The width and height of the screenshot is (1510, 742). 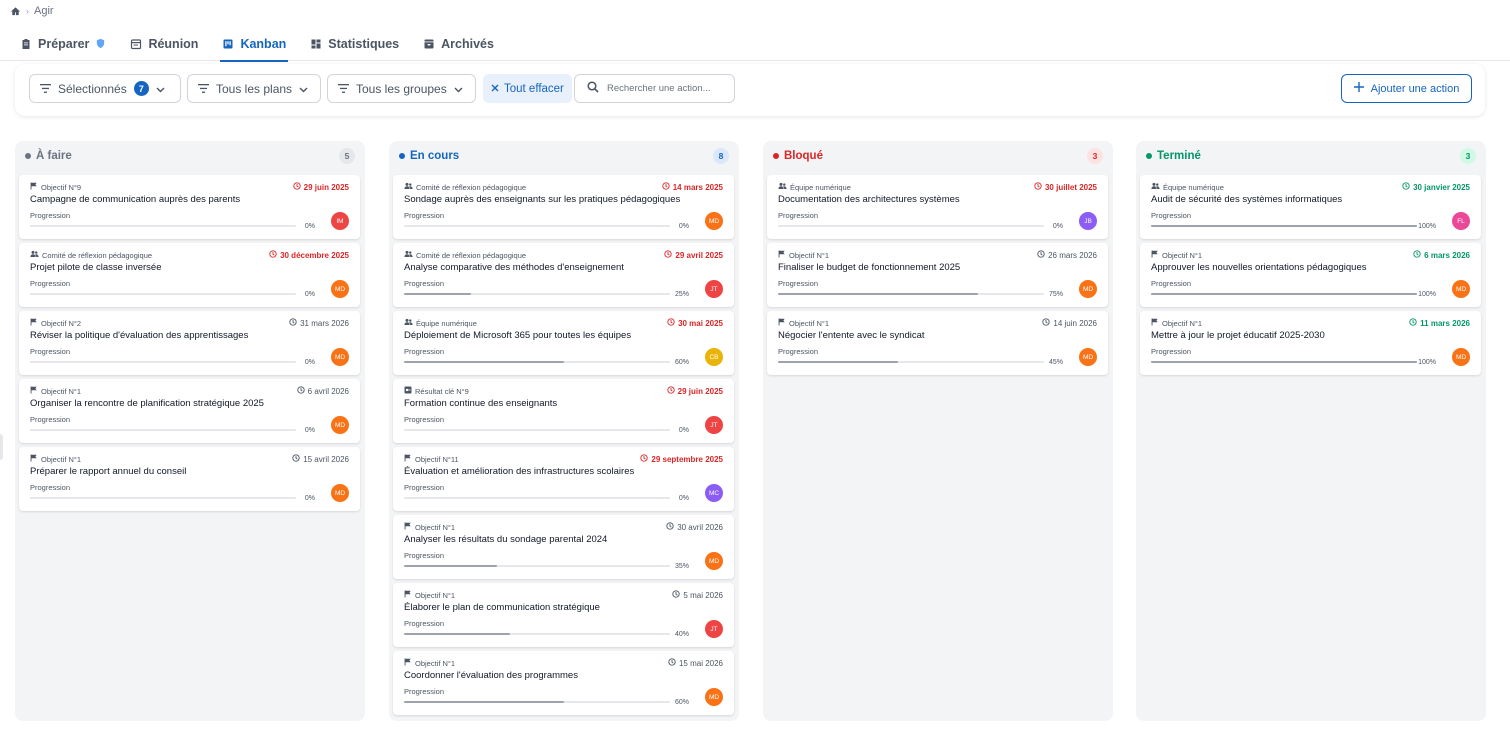 I want to click on avatar: CB, so click(x=714, y=357).